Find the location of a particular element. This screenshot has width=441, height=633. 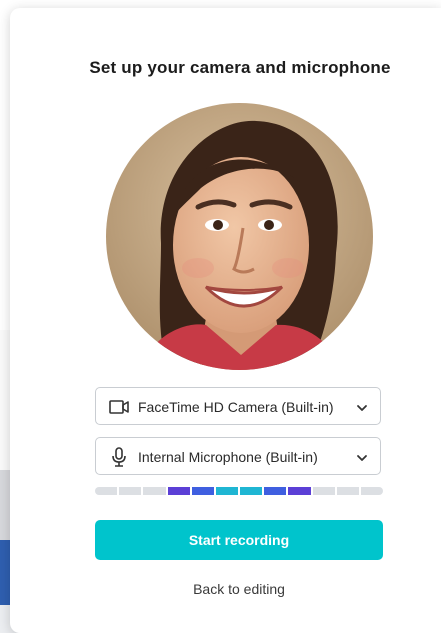

audio-level-meter is located at coordinates (239, 491).